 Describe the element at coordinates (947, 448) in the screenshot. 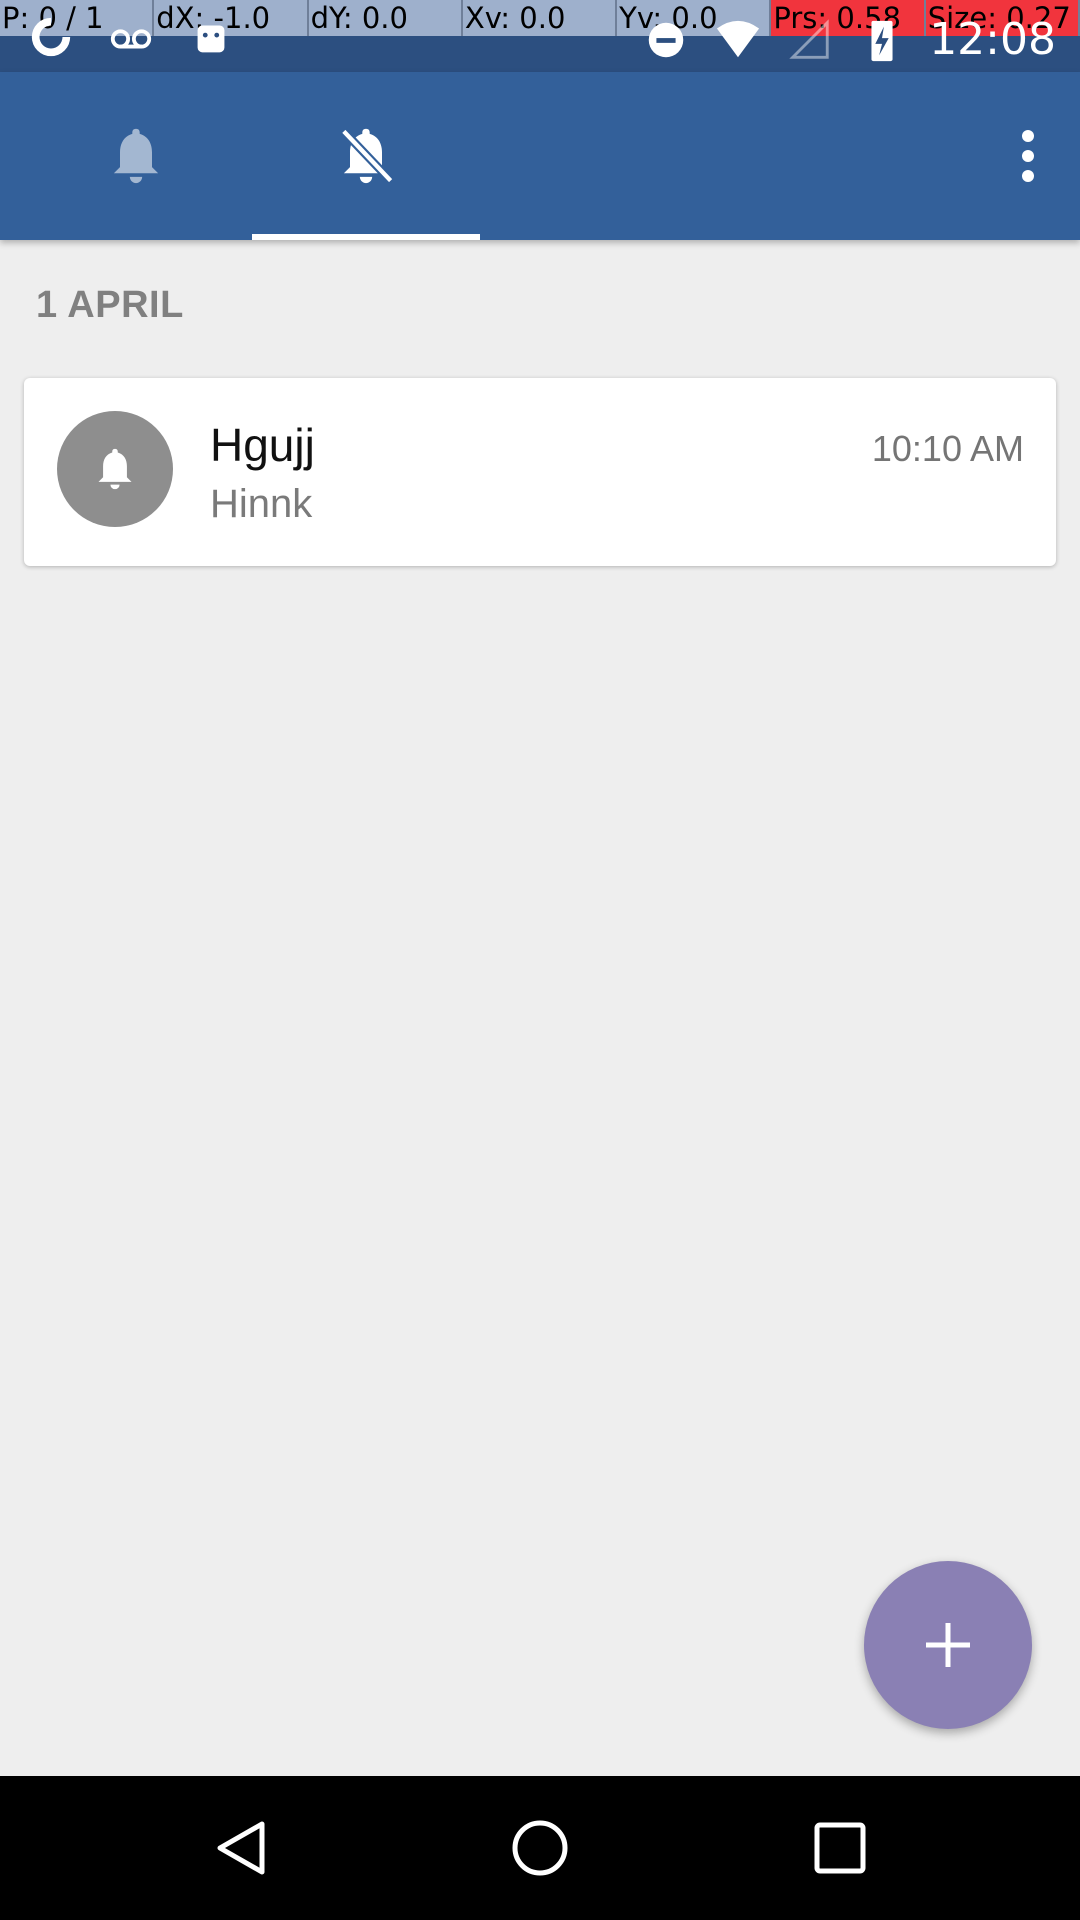

I see `notification-time: 10:10 AM` at that location.